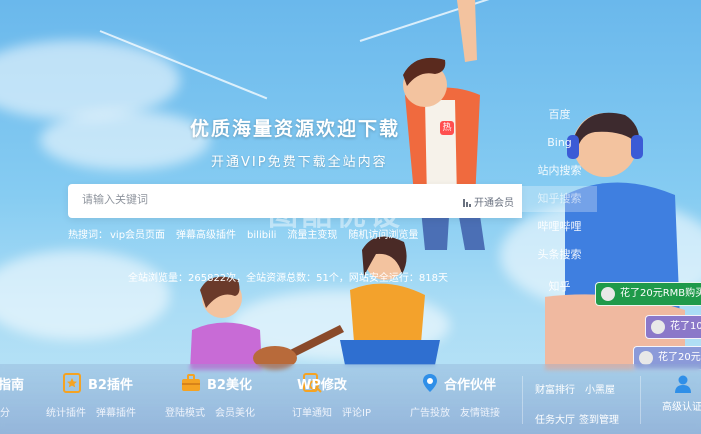 This screenshot has width=701, height=434. Describe the element at coordinates (555, 390) in the screenshot. I see `wealth-rank-link: 财富排行` at that location.